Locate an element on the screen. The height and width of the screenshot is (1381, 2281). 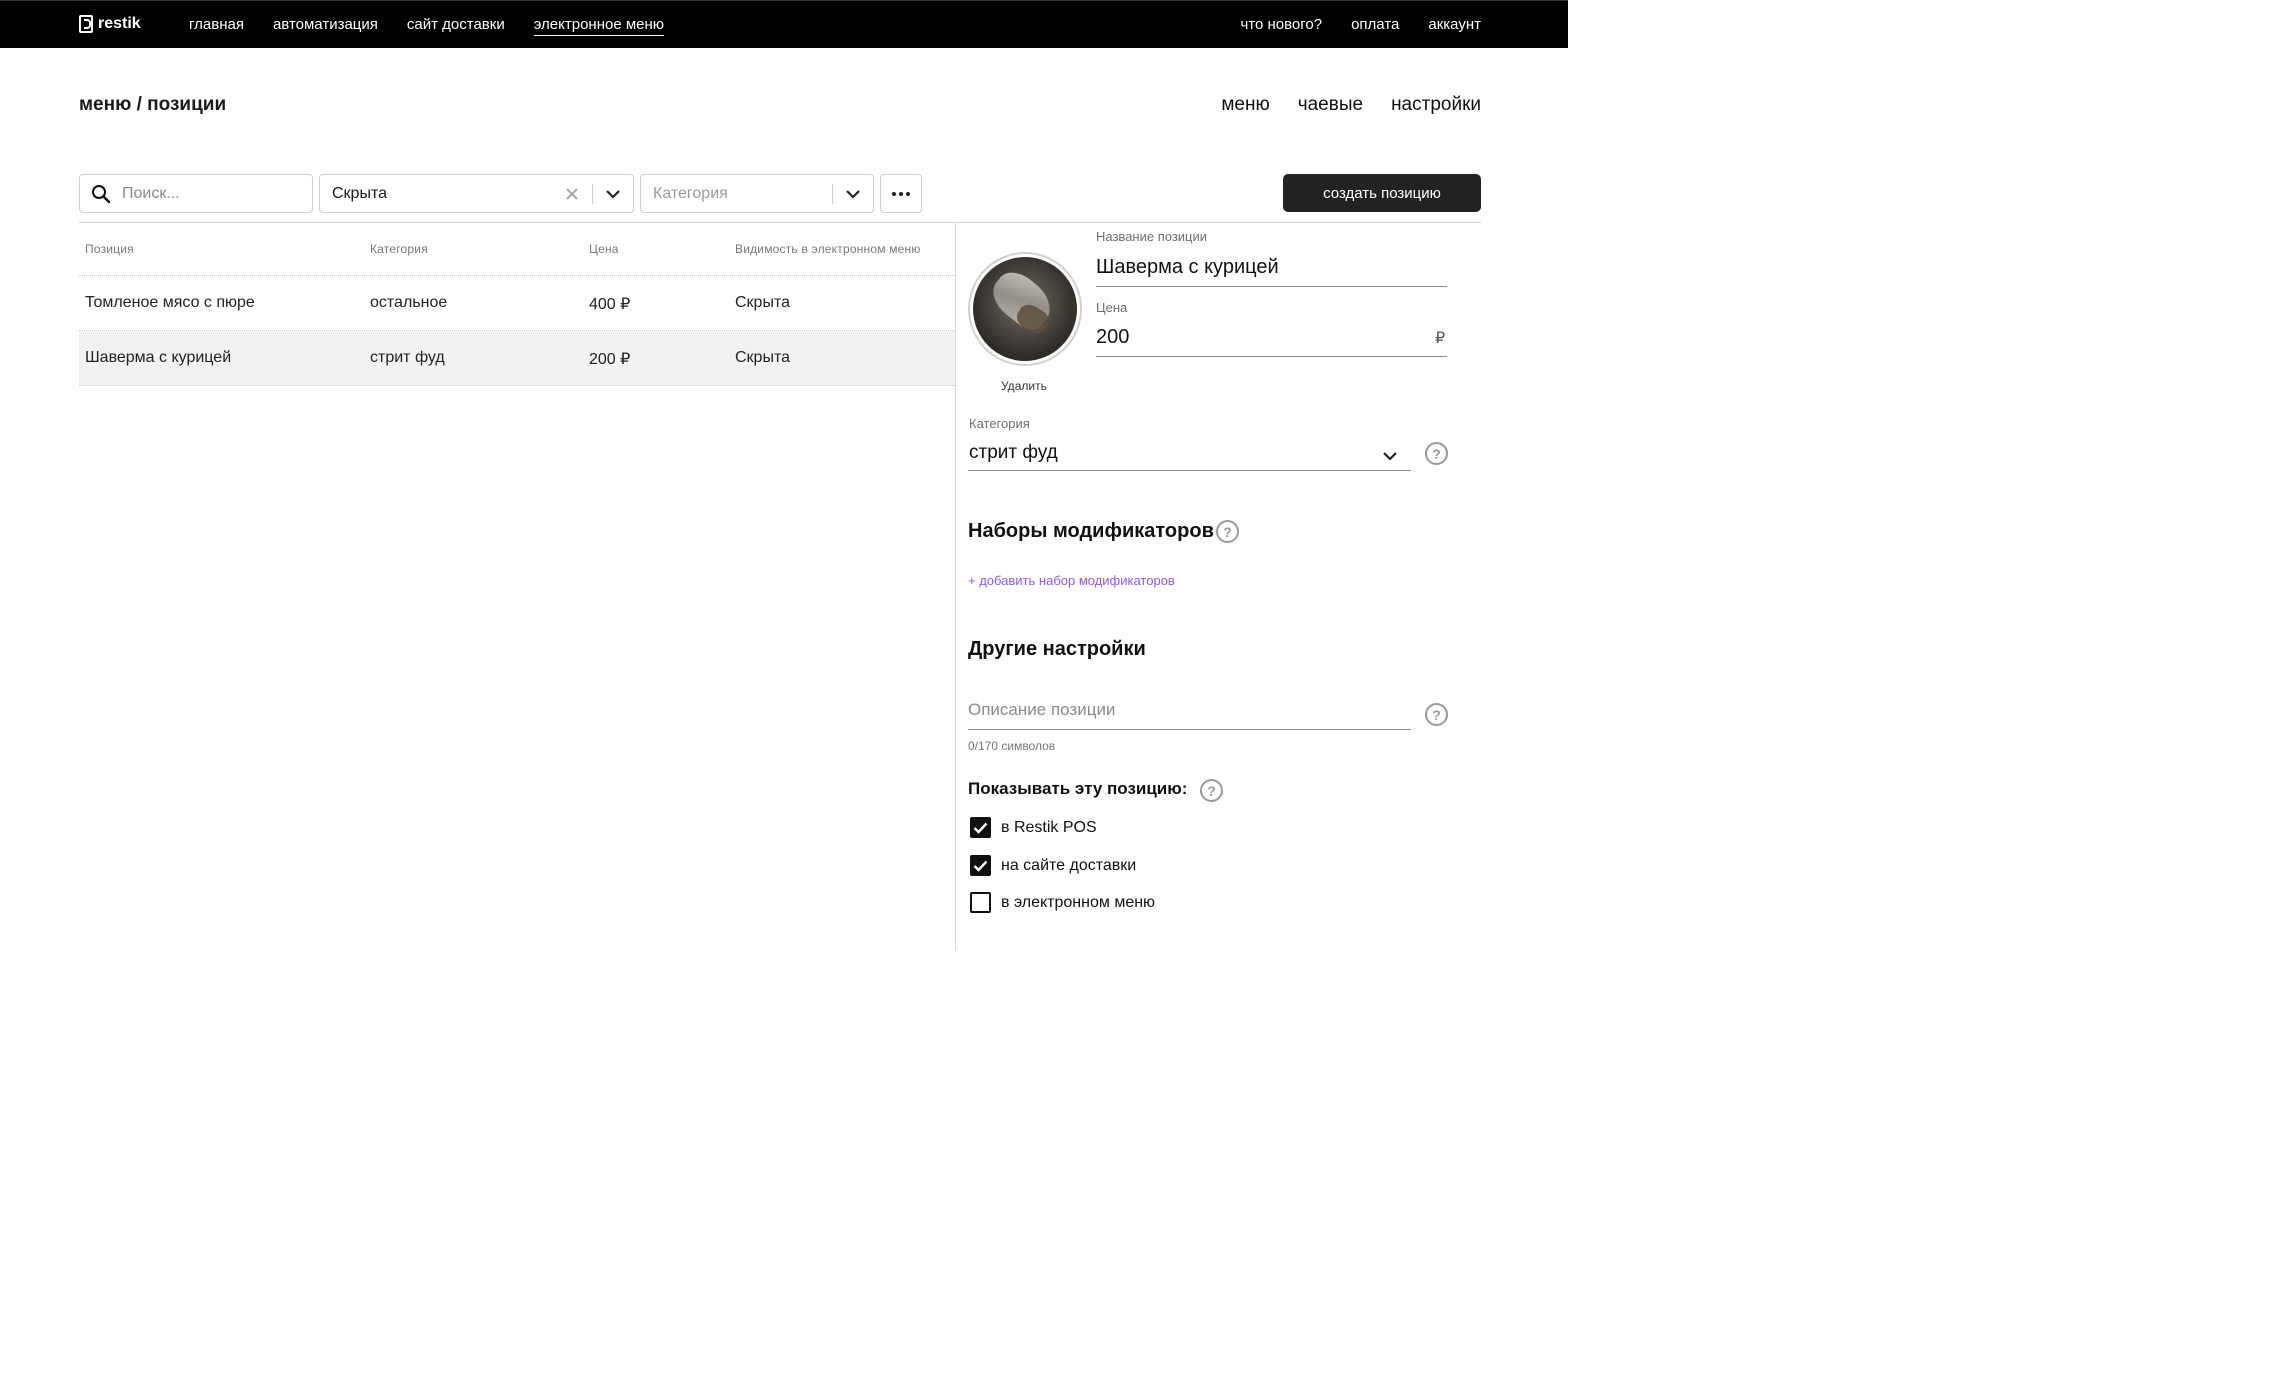
logo: restik is located at coordinates (110, 24).